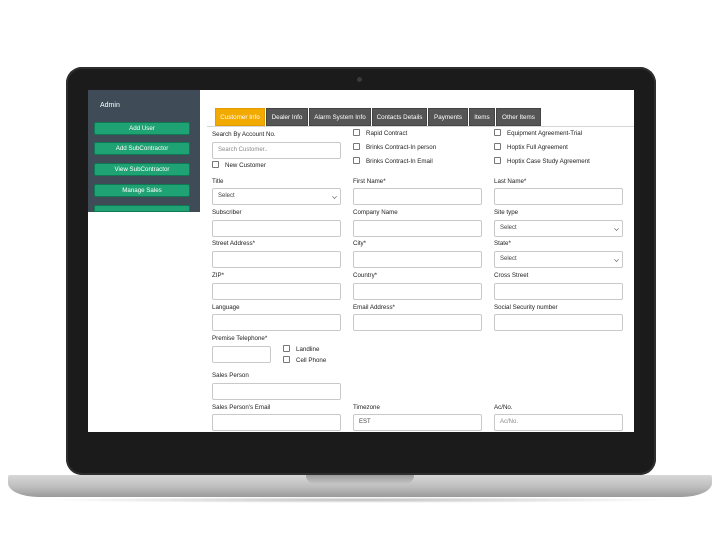 The image size is (720, 552). I want to click on laptop-base-notch, so click(360, 479).